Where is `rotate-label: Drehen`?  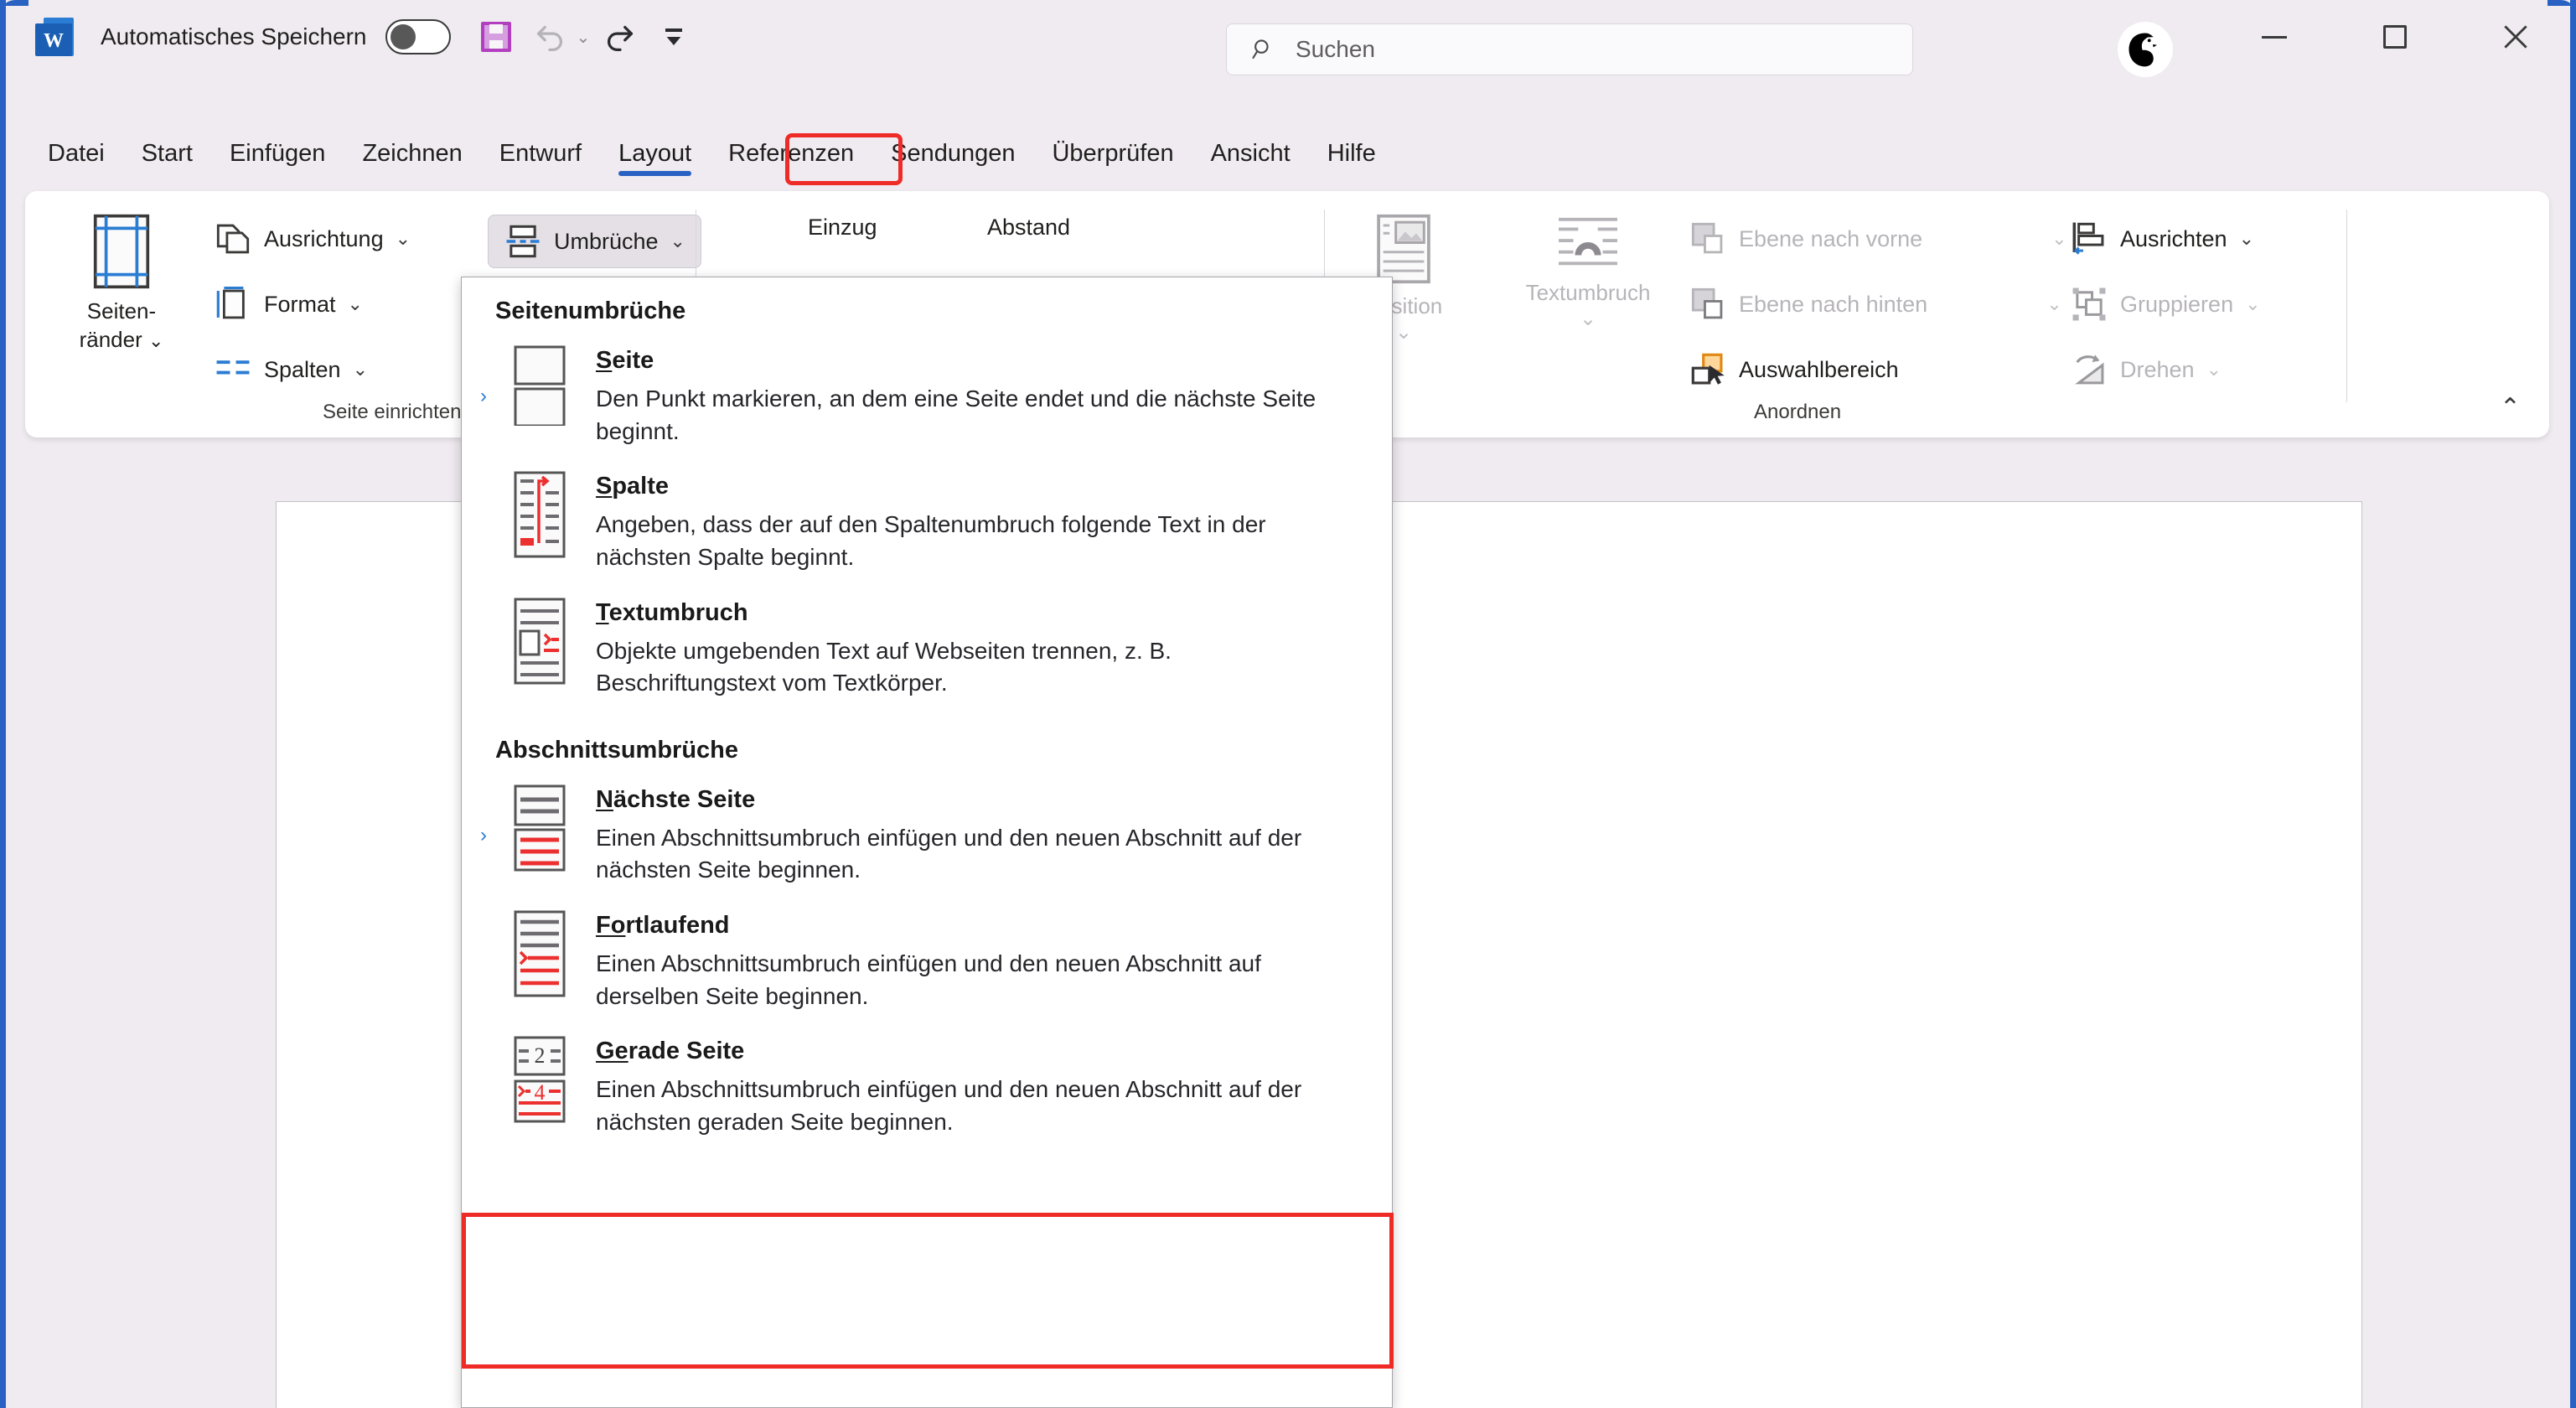 rotate-label: Drehen is located at coordinates (2157, 369).